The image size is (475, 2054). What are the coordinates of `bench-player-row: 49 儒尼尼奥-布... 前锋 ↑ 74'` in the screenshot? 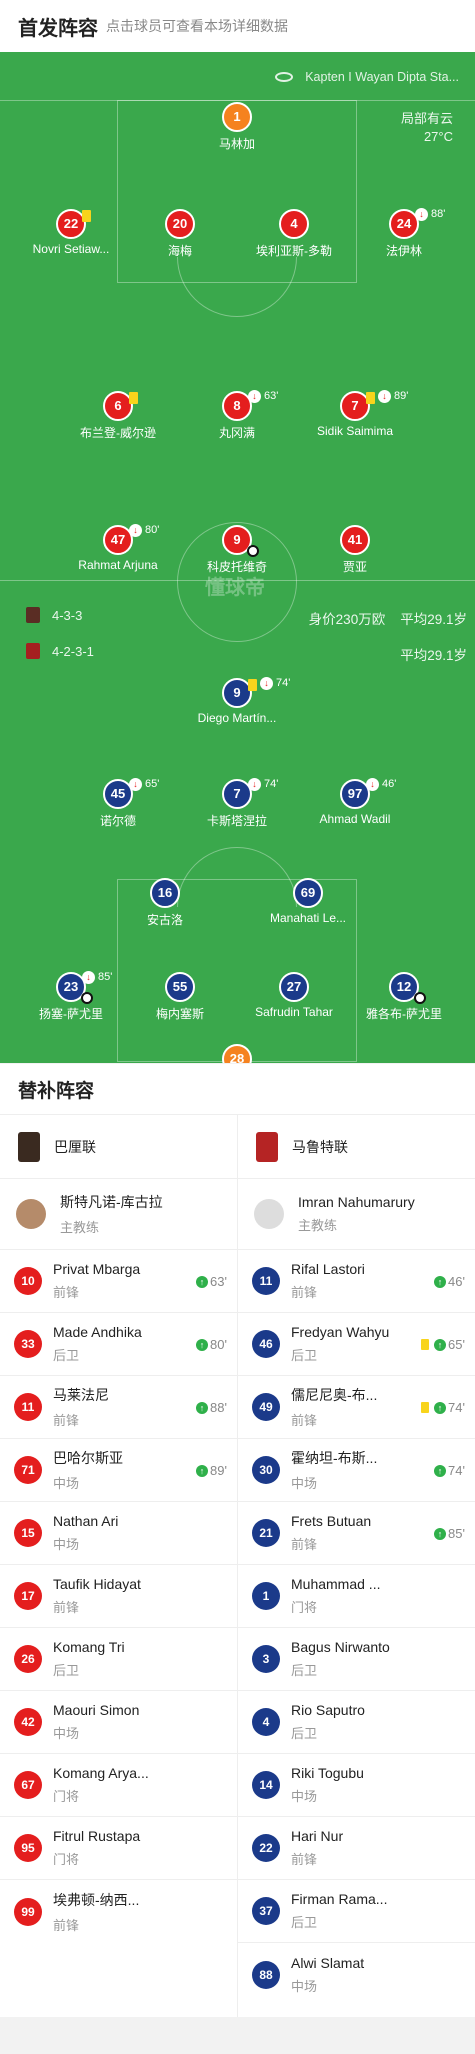 It's located at (356, 1407).